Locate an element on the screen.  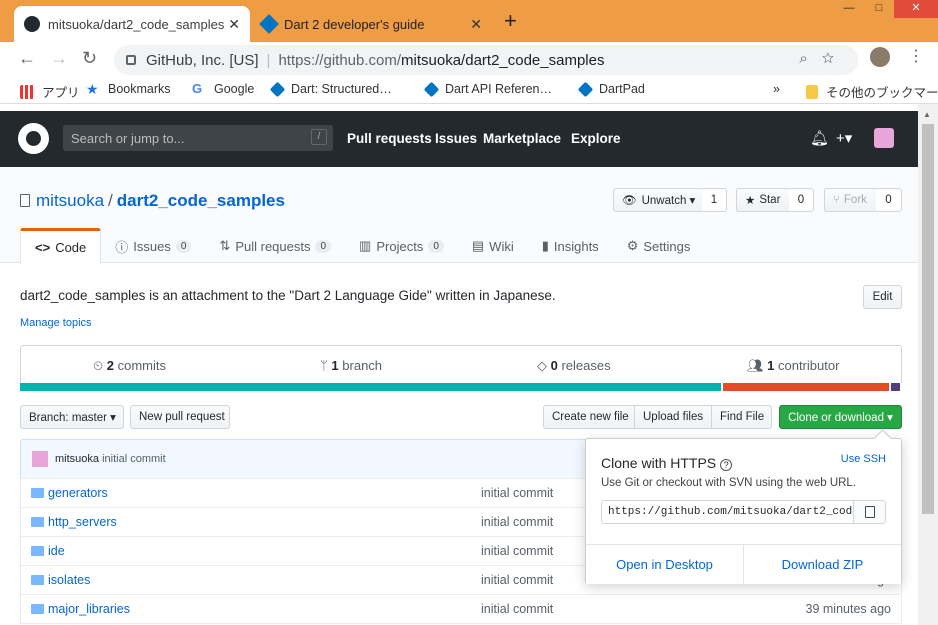
repo-owner-link: mitsuoka is located at coordinates (70, 200).